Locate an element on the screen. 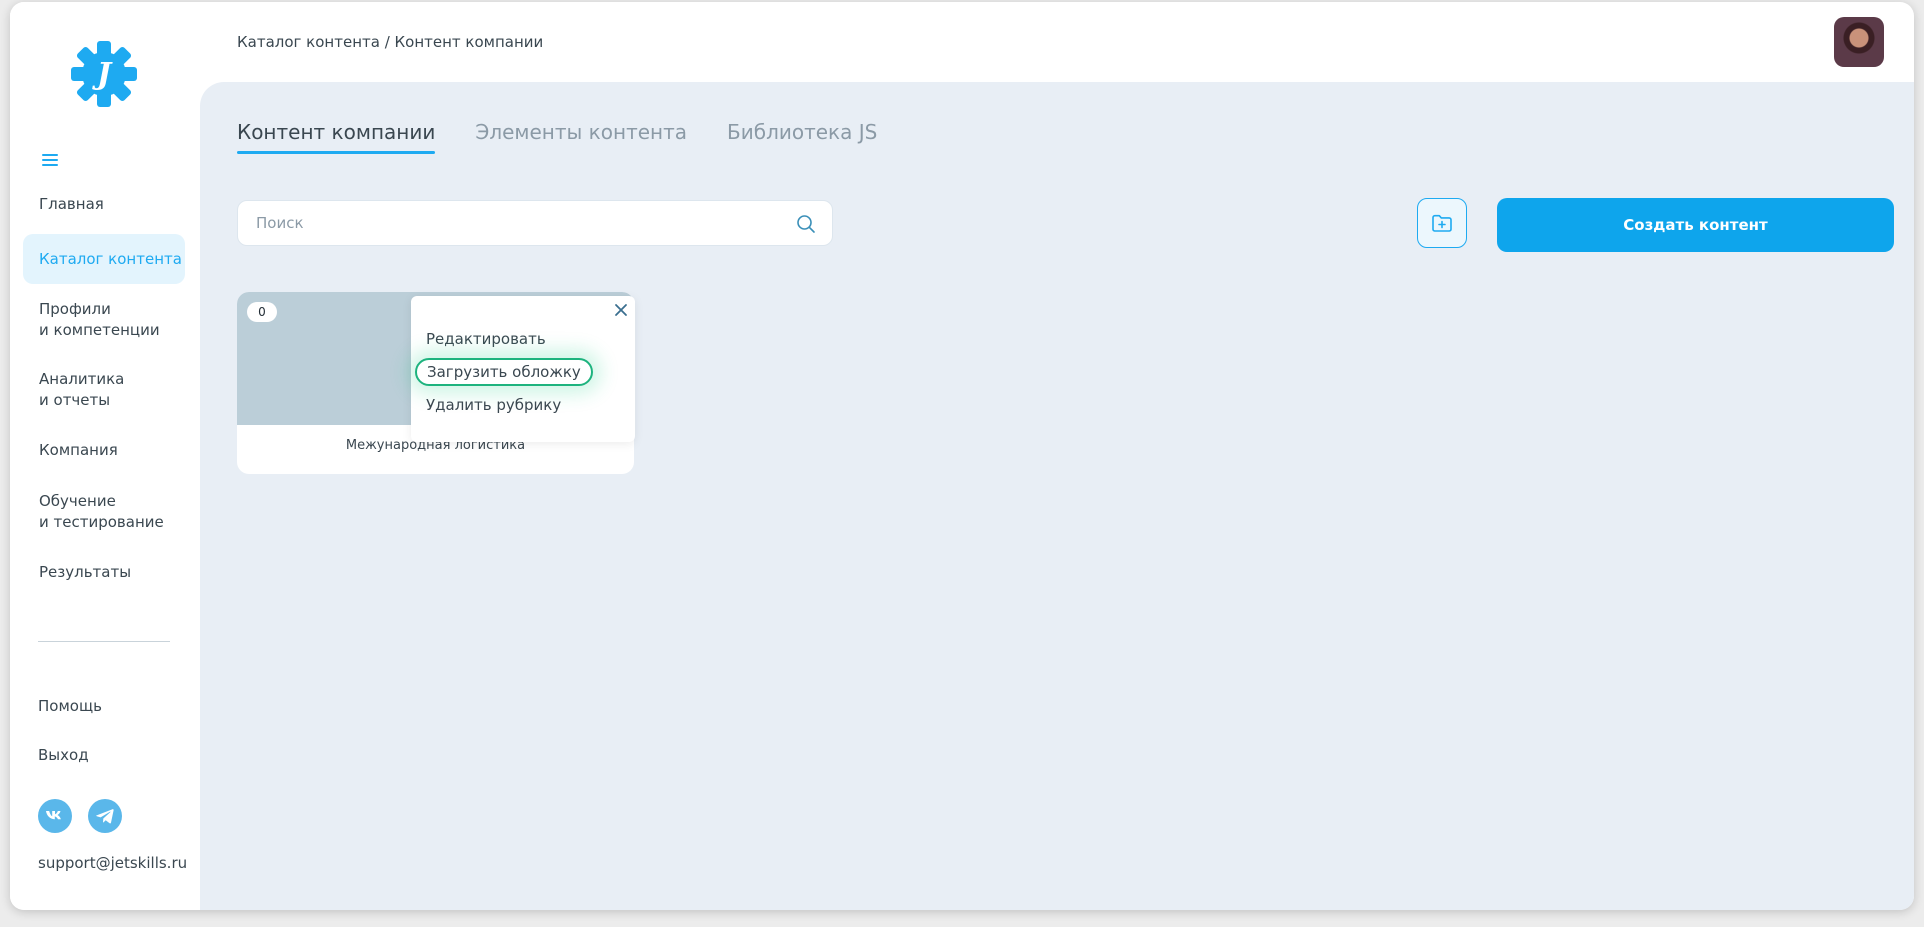 The width and height of the screenshot is (1924, 927). hamburger-icon is located at coordinates (50, 160).